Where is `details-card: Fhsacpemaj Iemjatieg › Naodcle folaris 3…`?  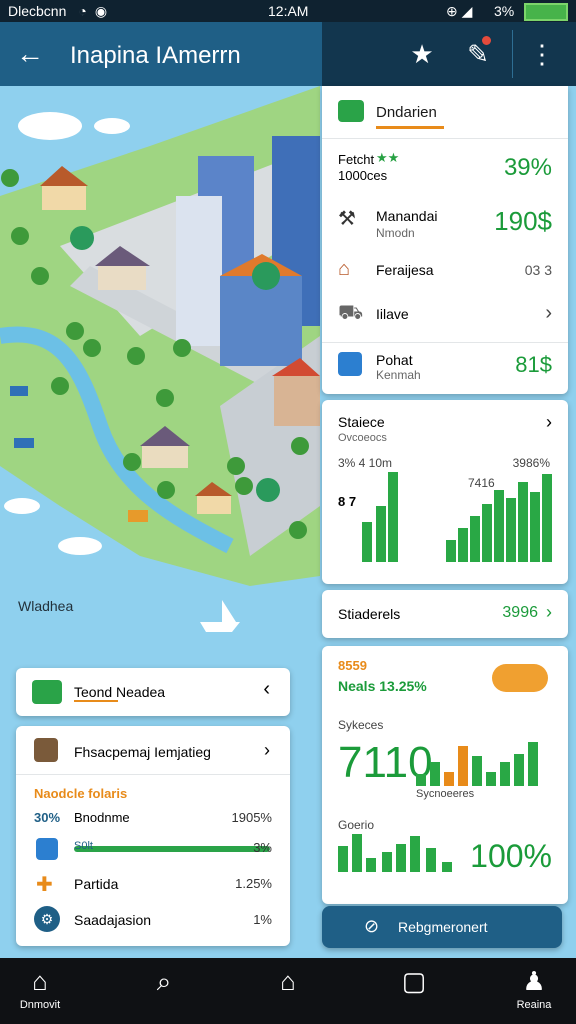
details-card: Fhsacpemaj Iemjatieg › Naodcle folaris 3… is located at coordinates (153, 836).